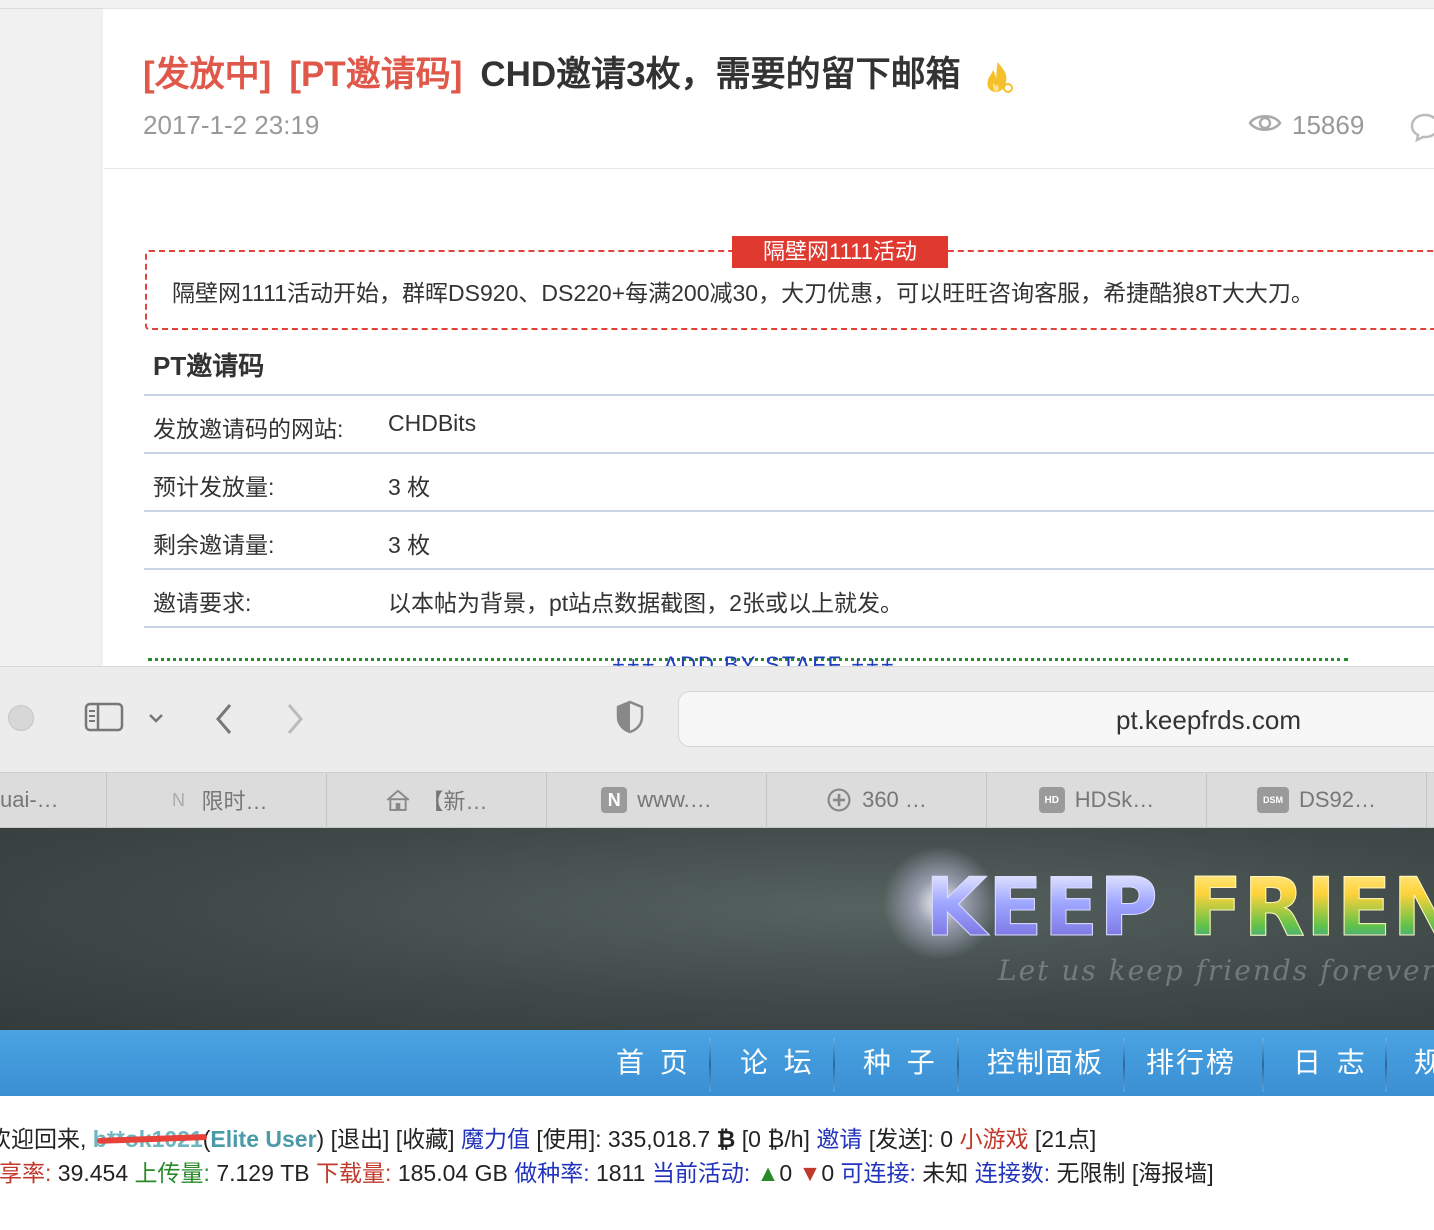 The width and height of the screenshot is (1434, 1230). I want to click on connectable-value: 未知, so click(945, 1173).